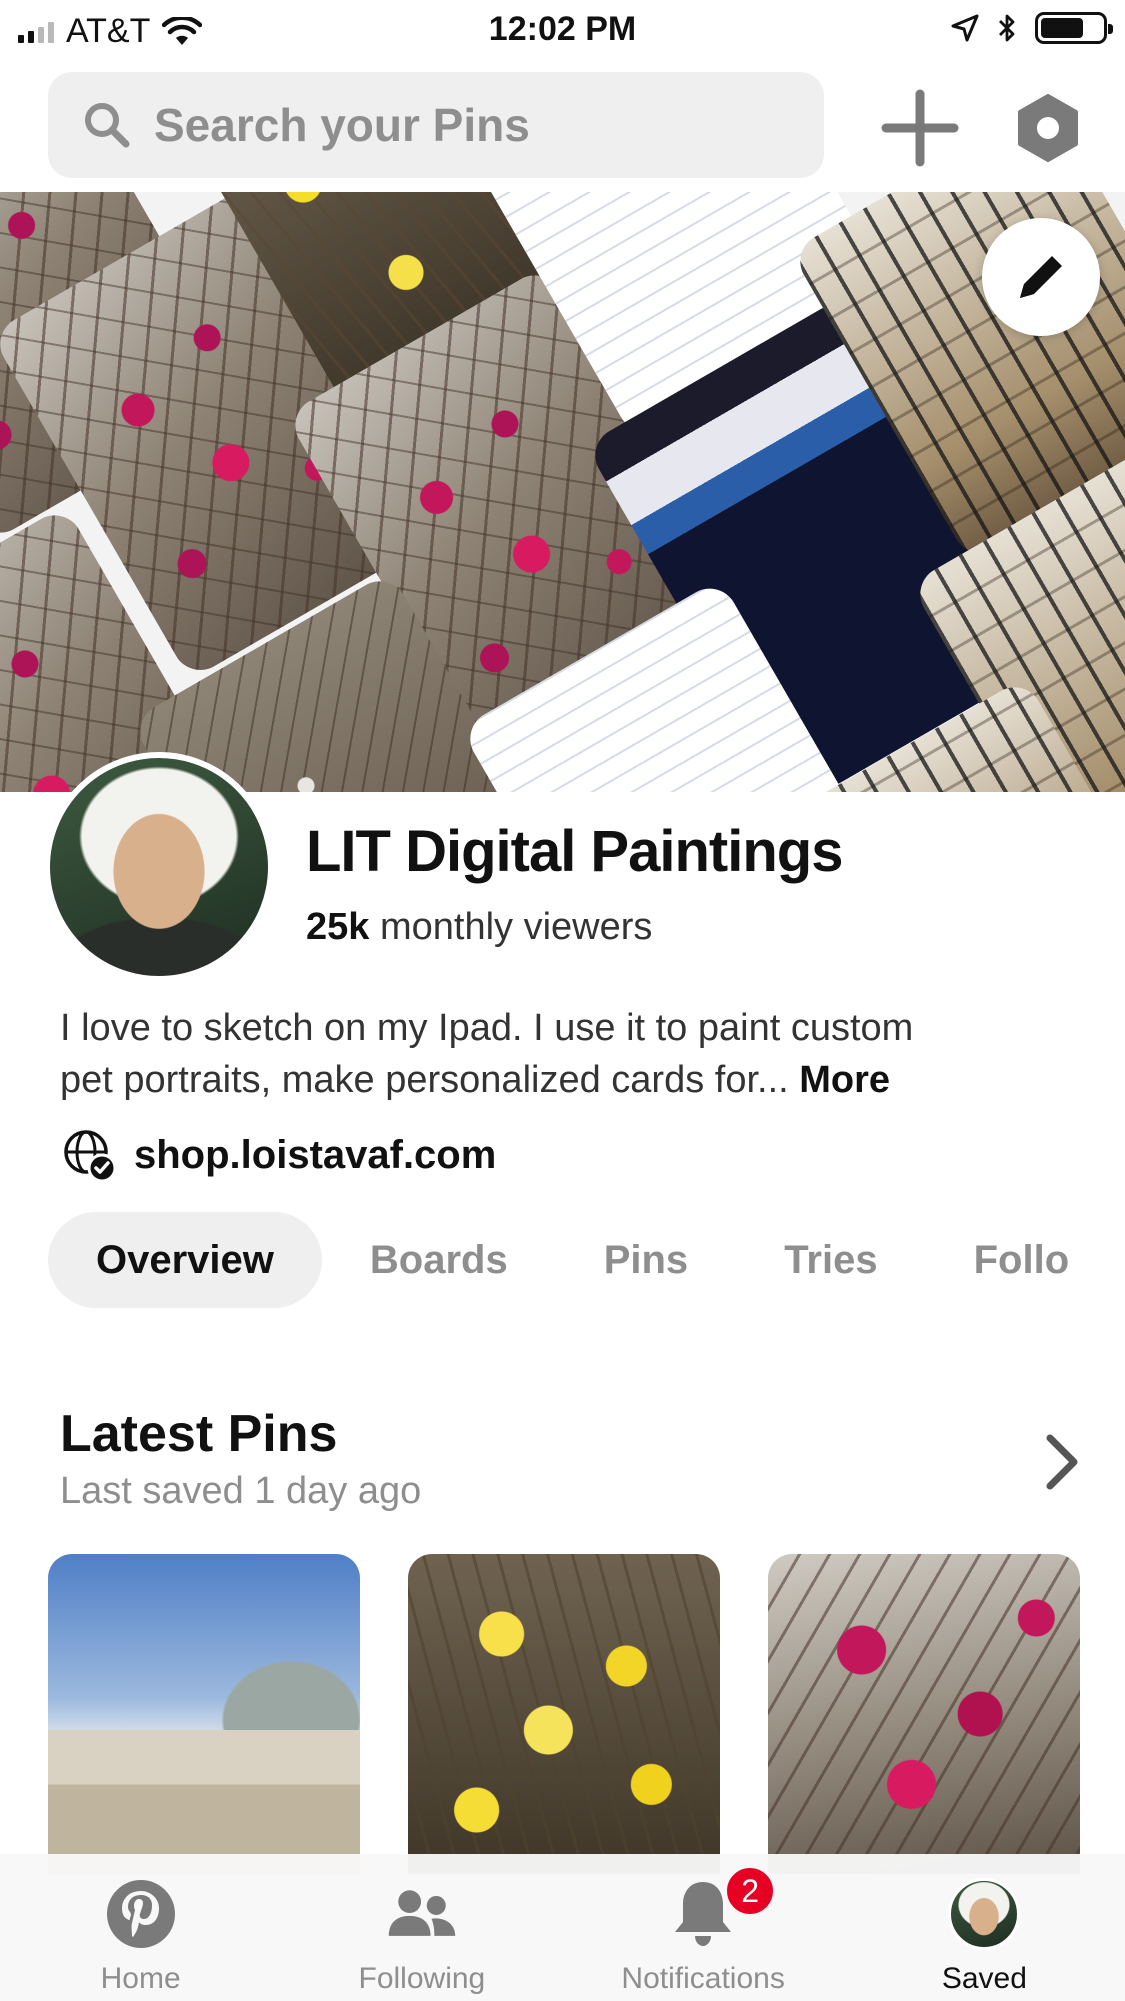  I want to click on nav-home: Home, so click(140, 1927).